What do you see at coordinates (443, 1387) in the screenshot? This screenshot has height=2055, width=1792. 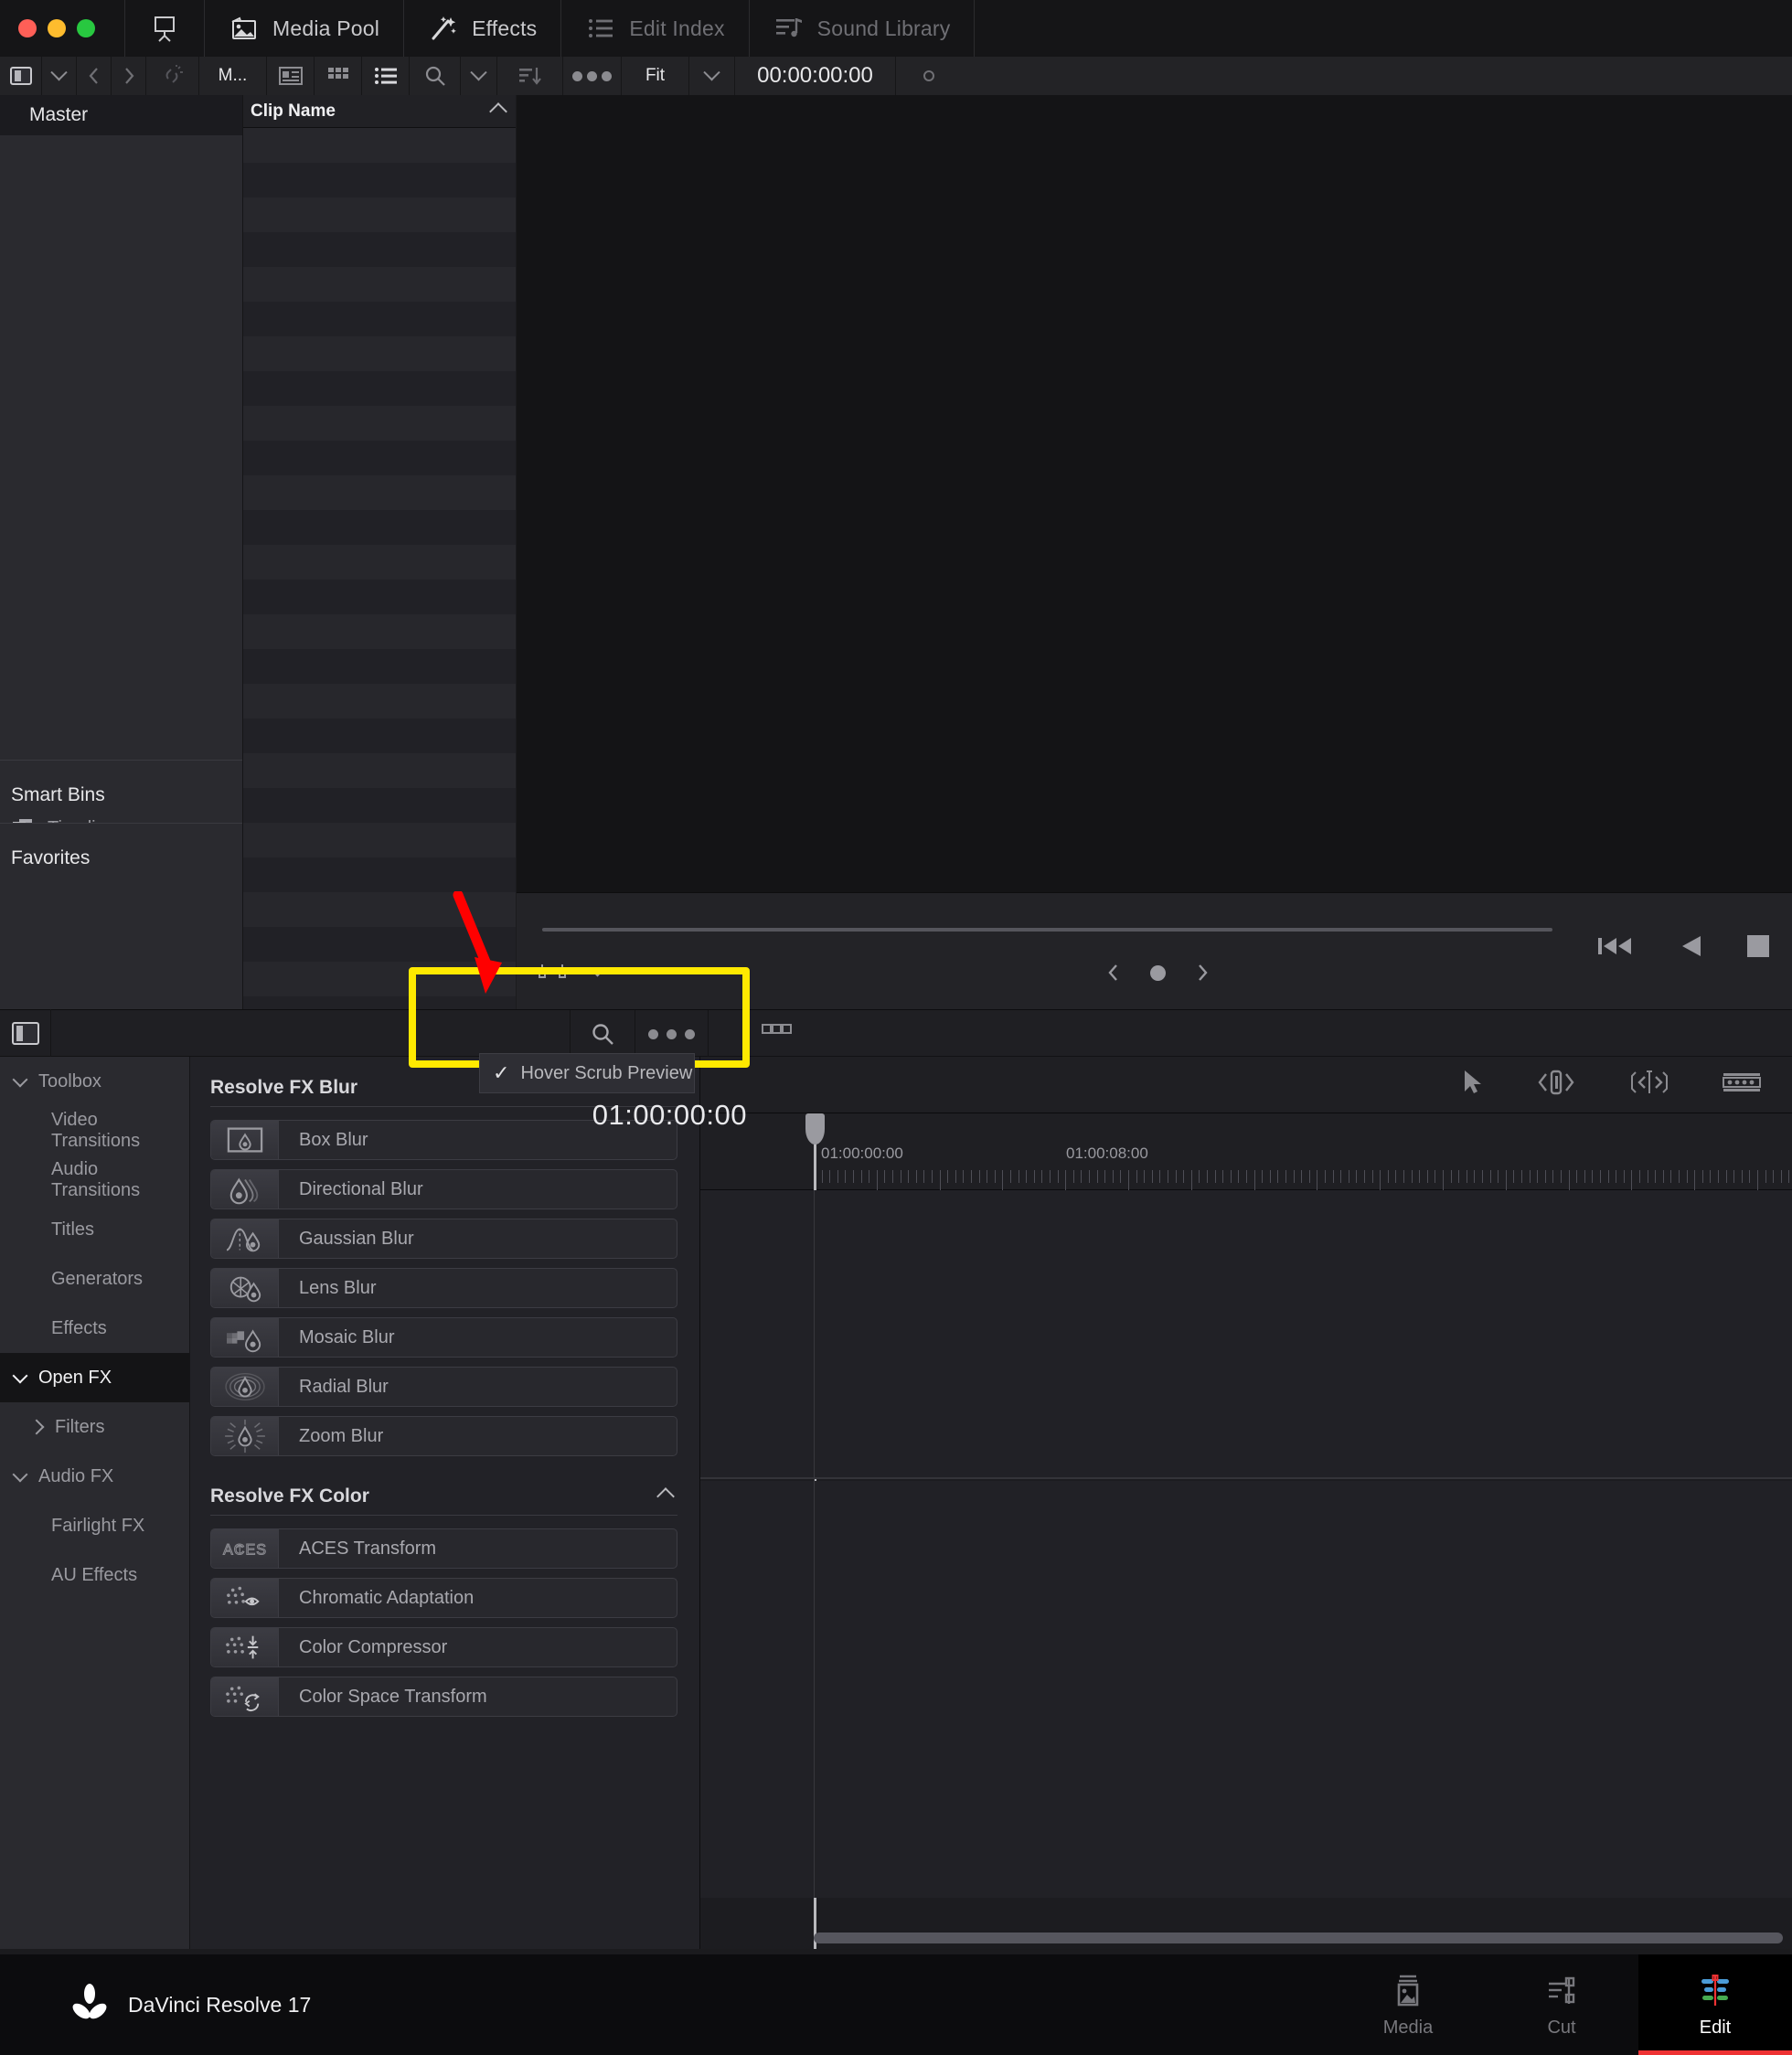 I see `effect-item-radial-blur: Radial Blur` at bounding box center [443, 1387].